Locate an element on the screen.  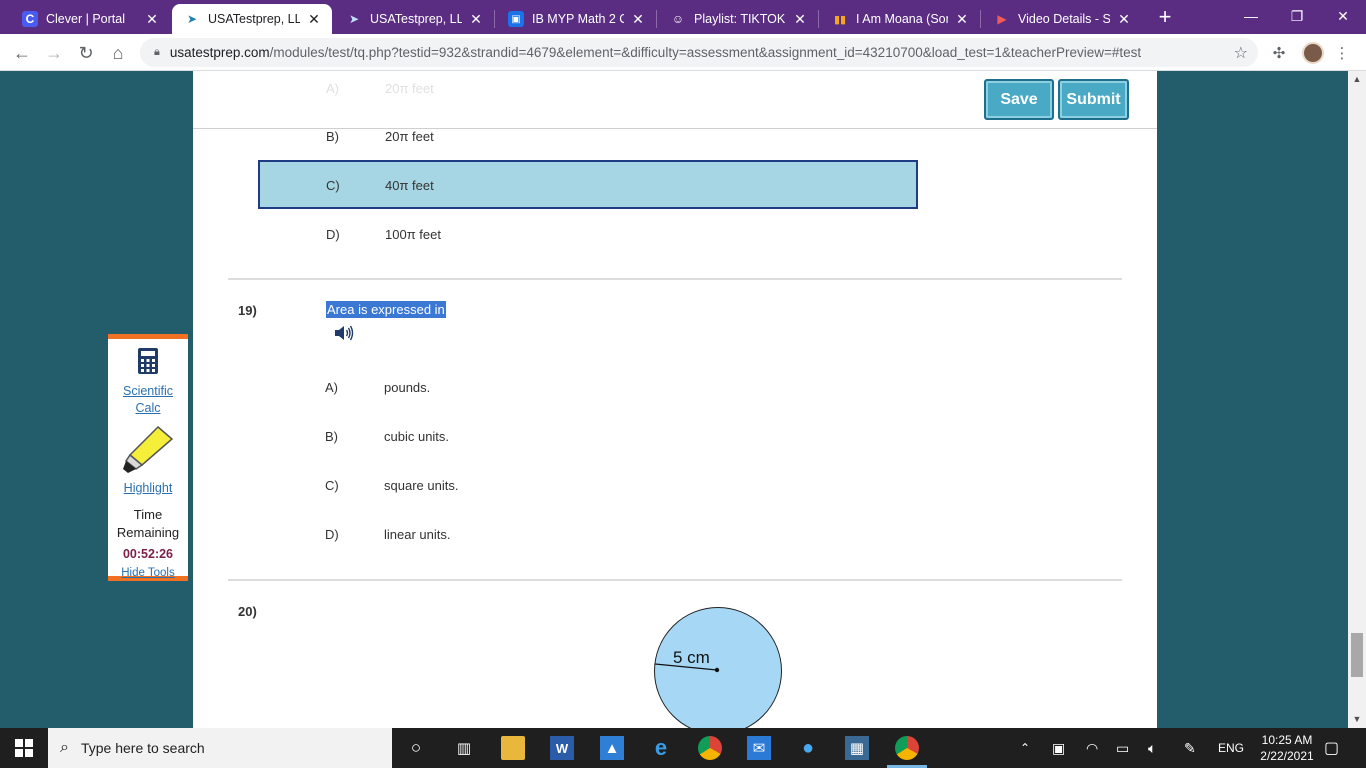
radius-line is located at coordinates (687, 668).